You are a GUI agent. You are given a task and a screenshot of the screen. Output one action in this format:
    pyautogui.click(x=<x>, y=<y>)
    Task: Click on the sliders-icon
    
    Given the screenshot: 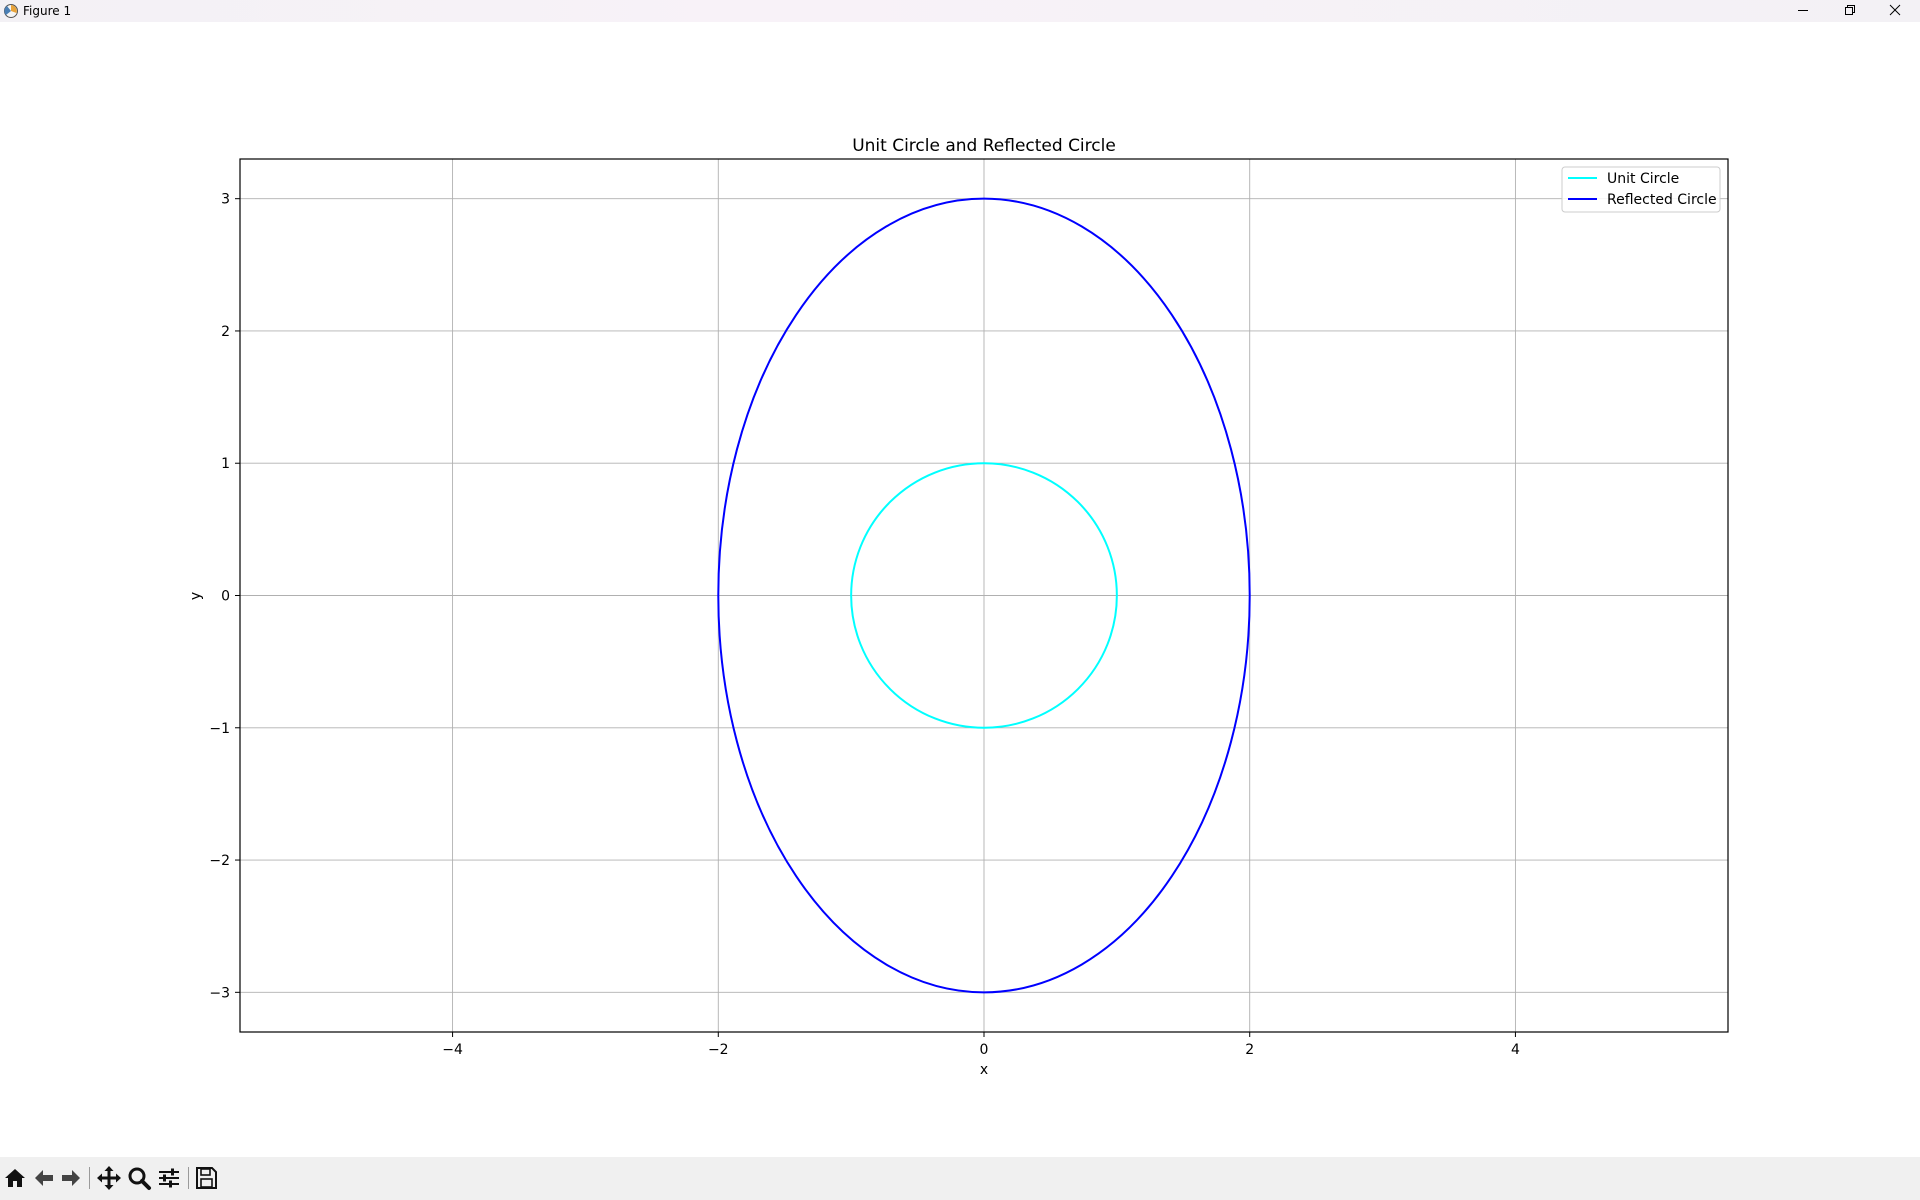 What is the action you would take?
    pyautogui.click(x=169, y=1178)
    